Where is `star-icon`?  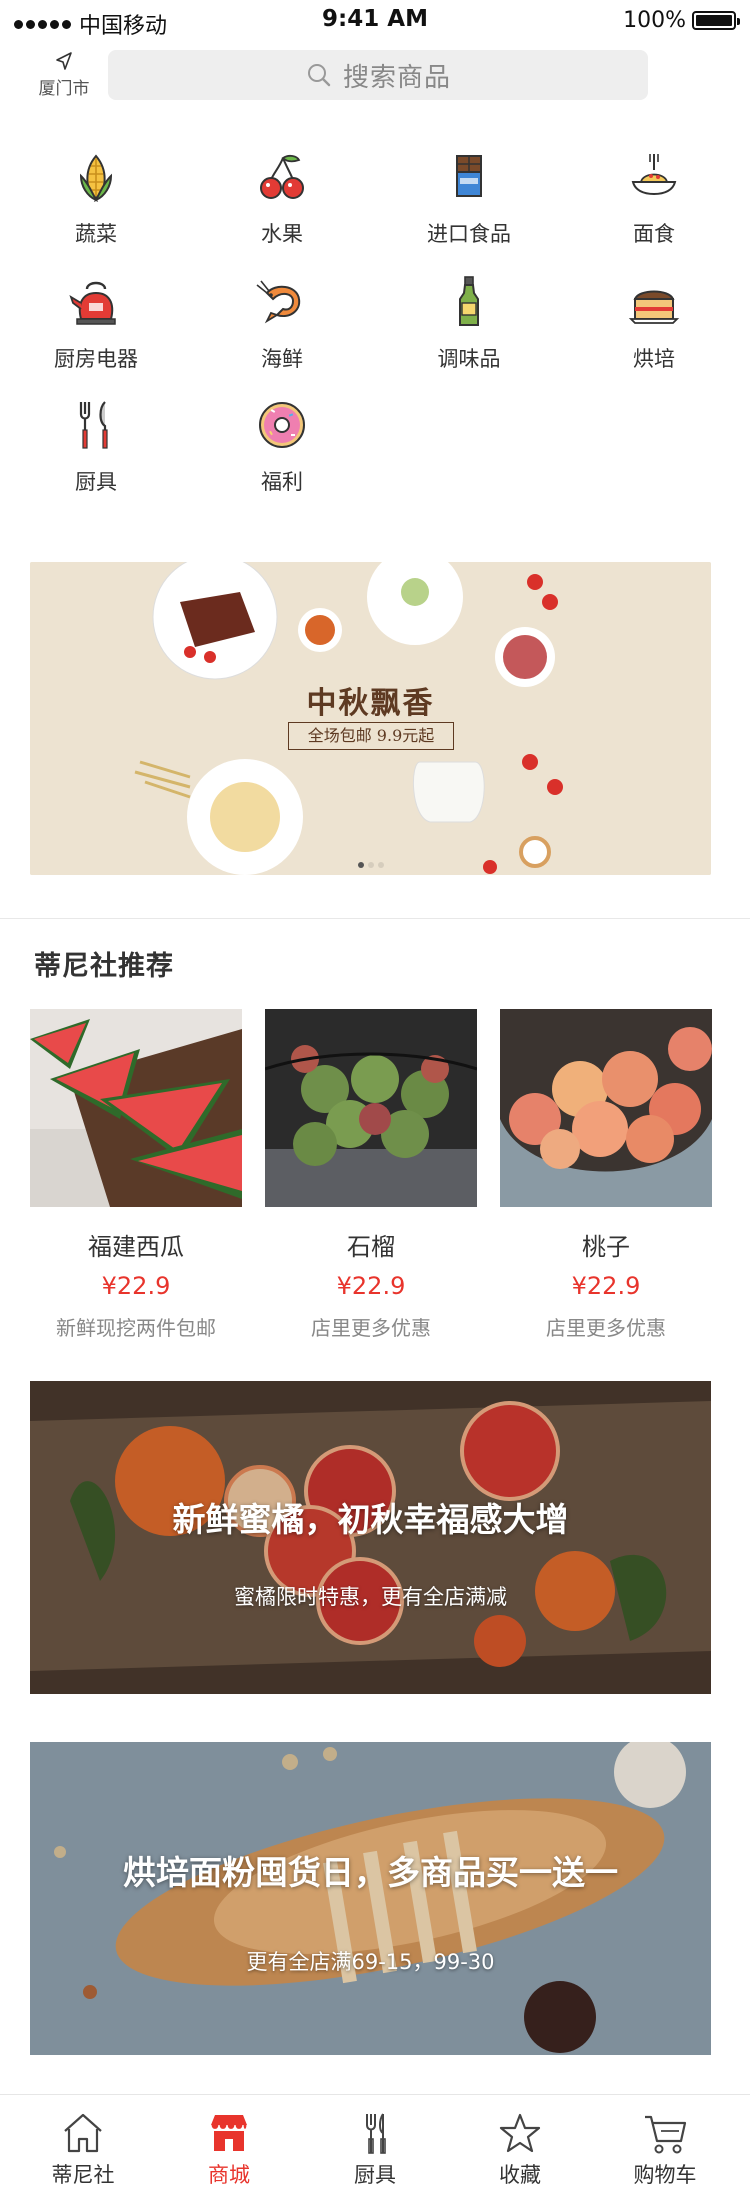
star-icon is located at coordinates (520, 2133).